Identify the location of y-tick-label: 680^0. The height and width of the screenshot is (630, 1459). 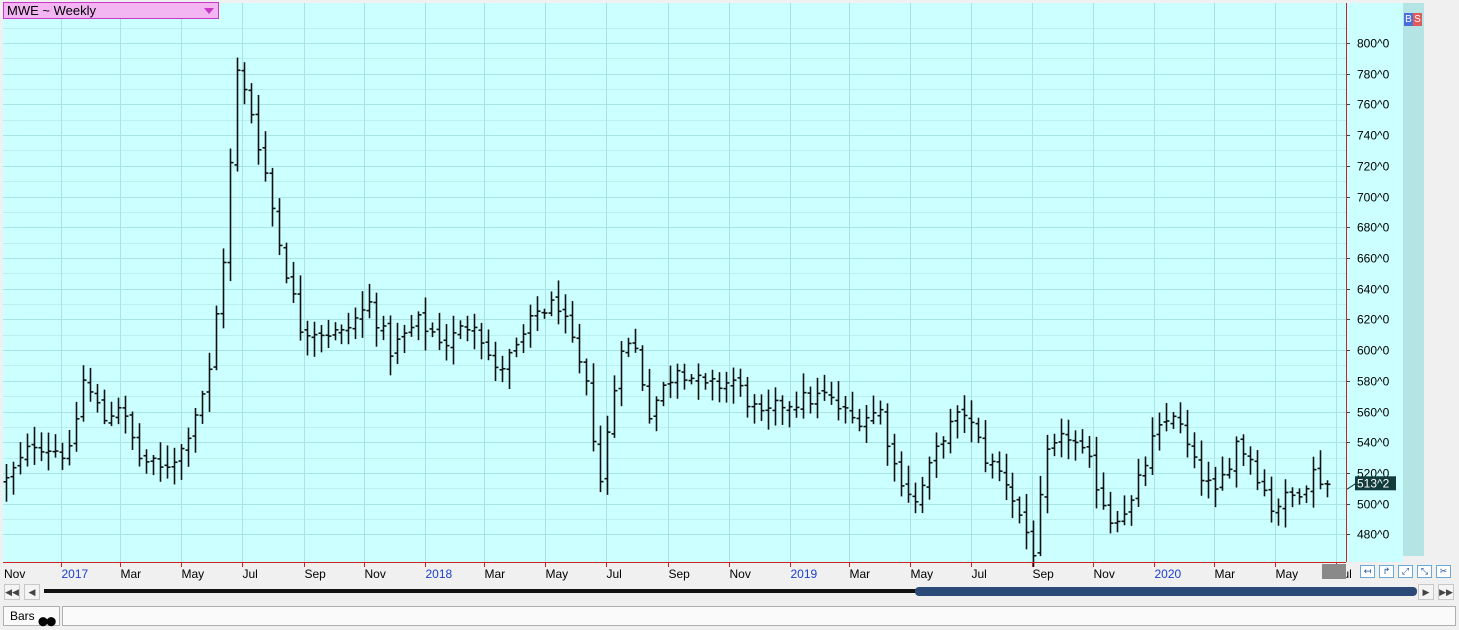
(1373, 228).